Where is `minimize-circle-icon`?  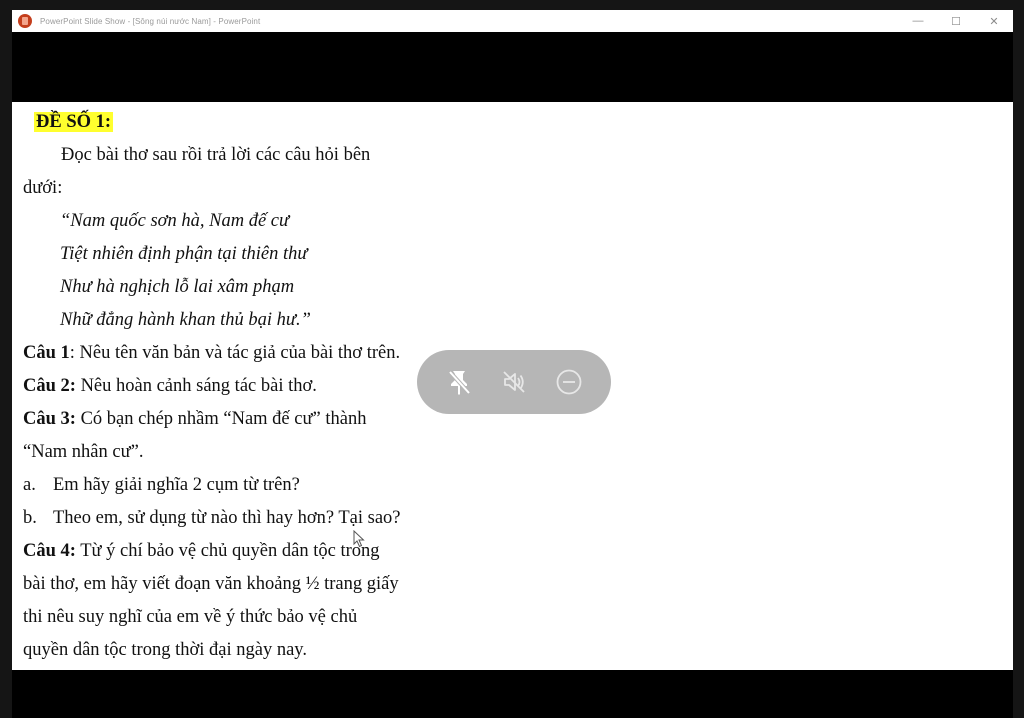 minimize-circle-icon is located at coordinates (569, 382).